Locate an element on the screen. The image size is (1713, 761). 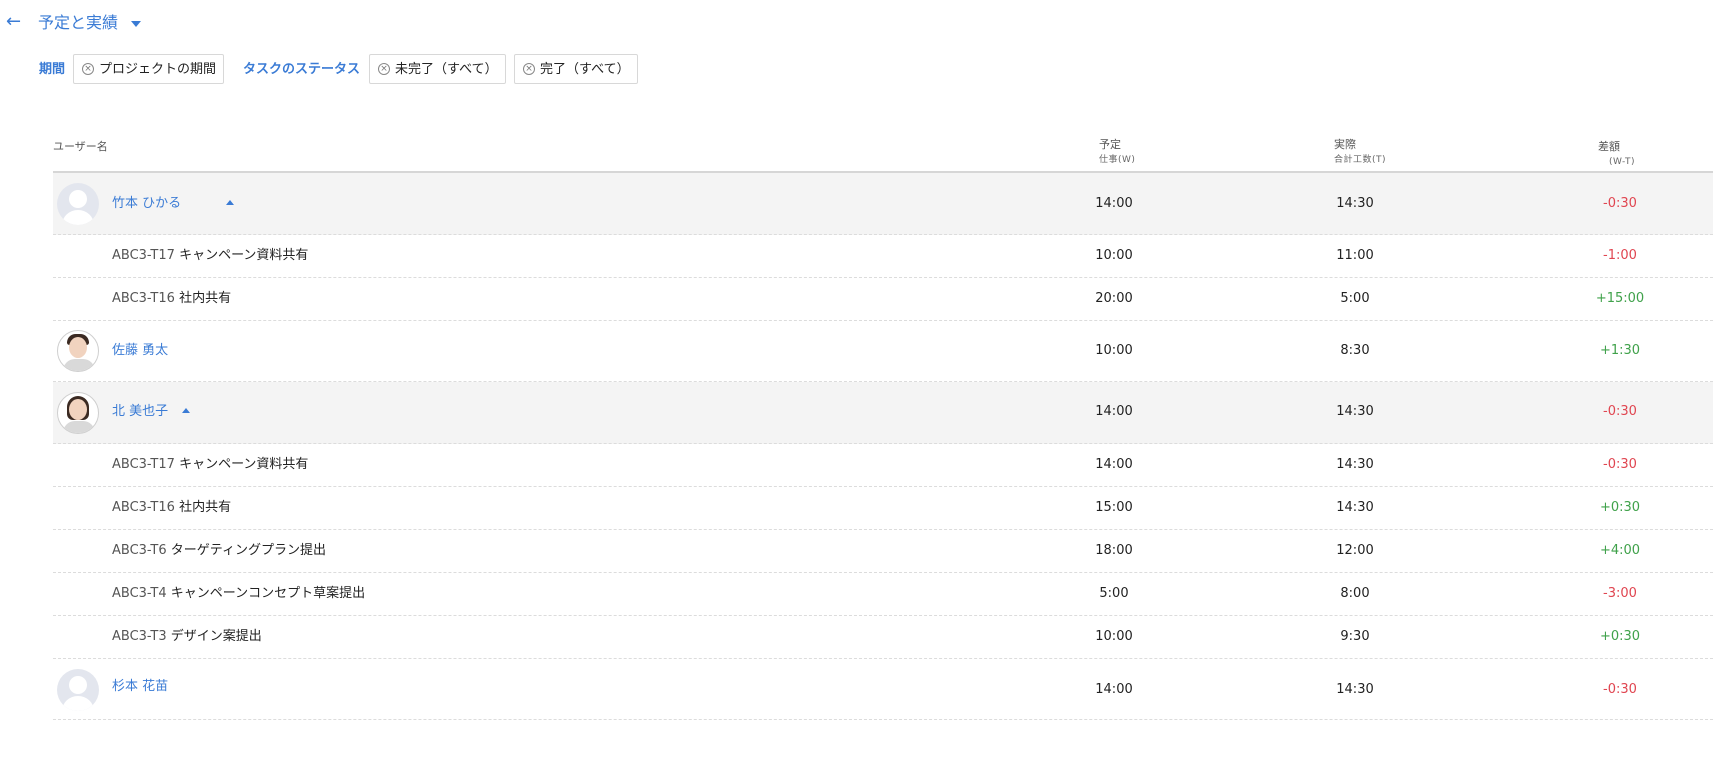
col-diff: 差額 is located at coordinates (1609, 146).